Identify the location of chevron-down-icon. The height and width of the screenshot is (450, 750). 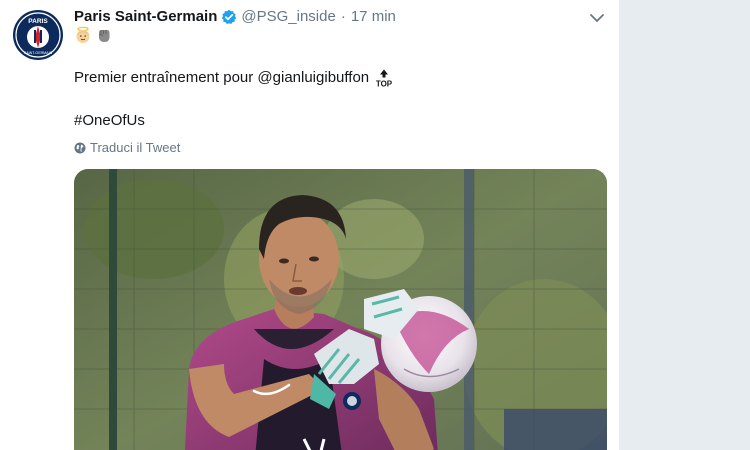
(597, 18).